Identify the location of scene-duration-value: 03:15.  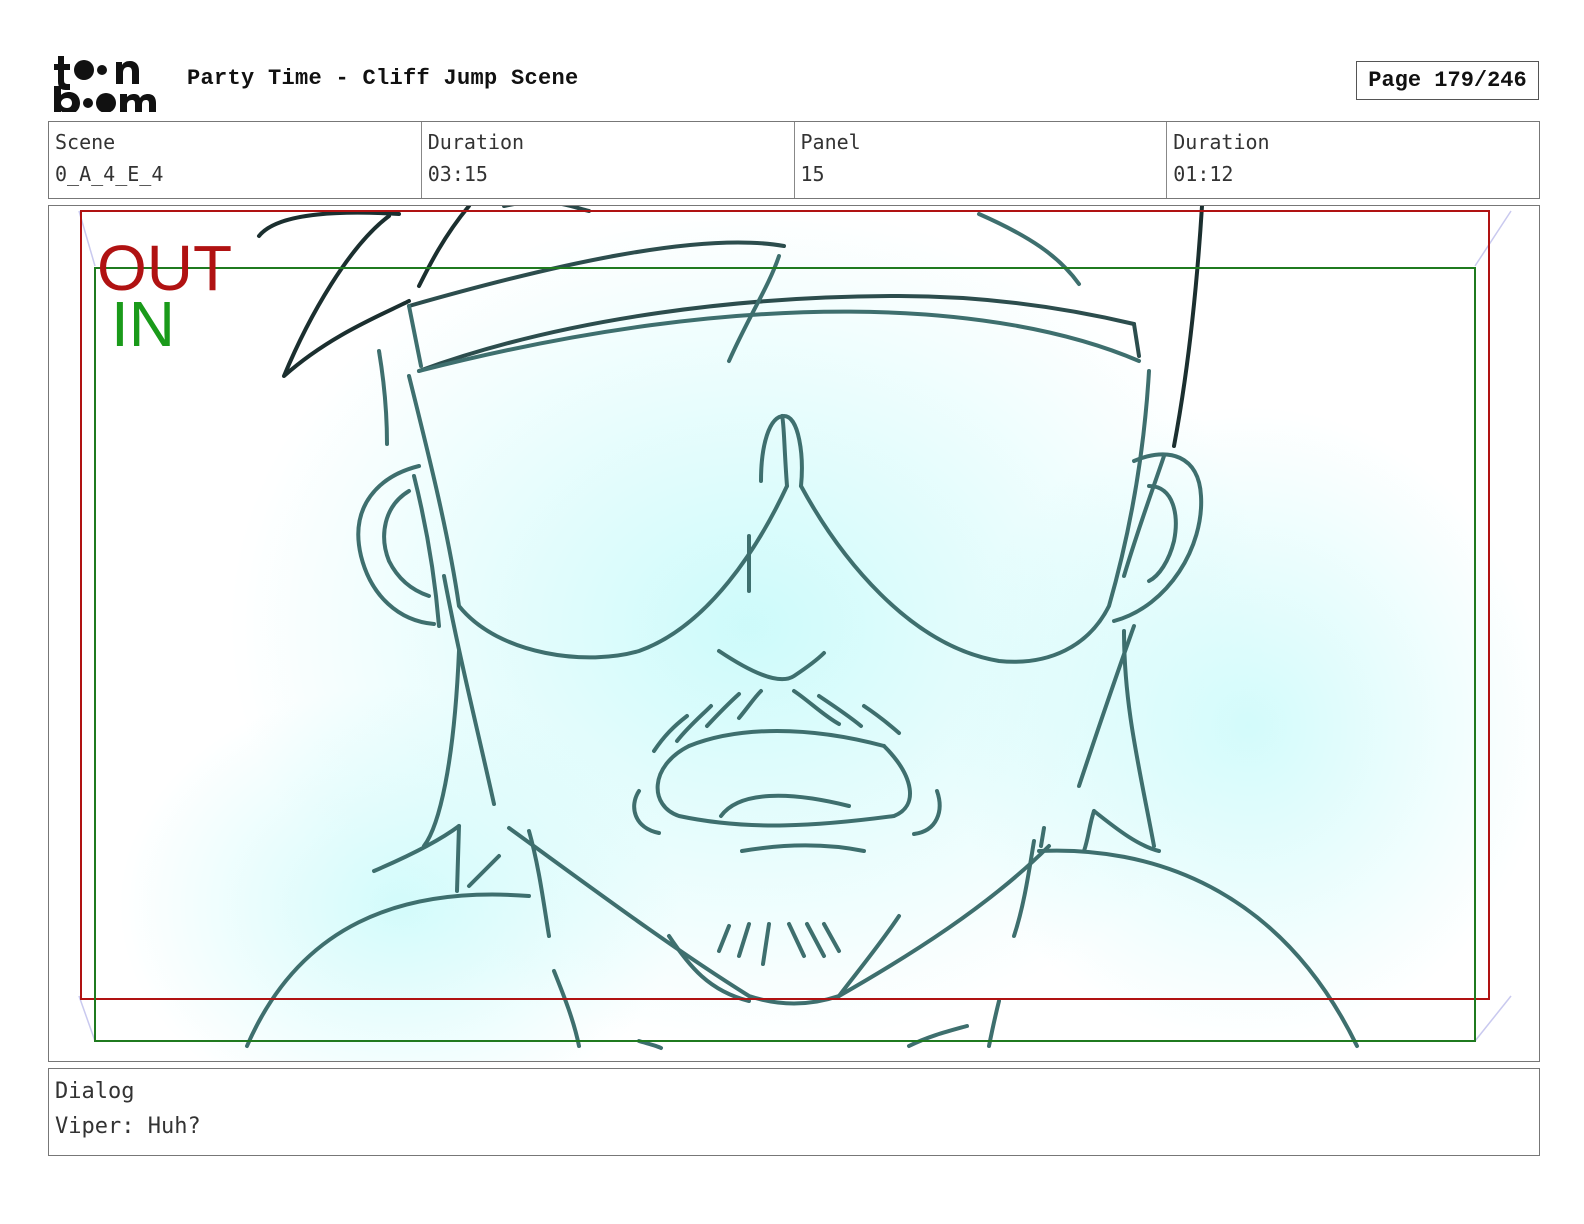
(457, 174).